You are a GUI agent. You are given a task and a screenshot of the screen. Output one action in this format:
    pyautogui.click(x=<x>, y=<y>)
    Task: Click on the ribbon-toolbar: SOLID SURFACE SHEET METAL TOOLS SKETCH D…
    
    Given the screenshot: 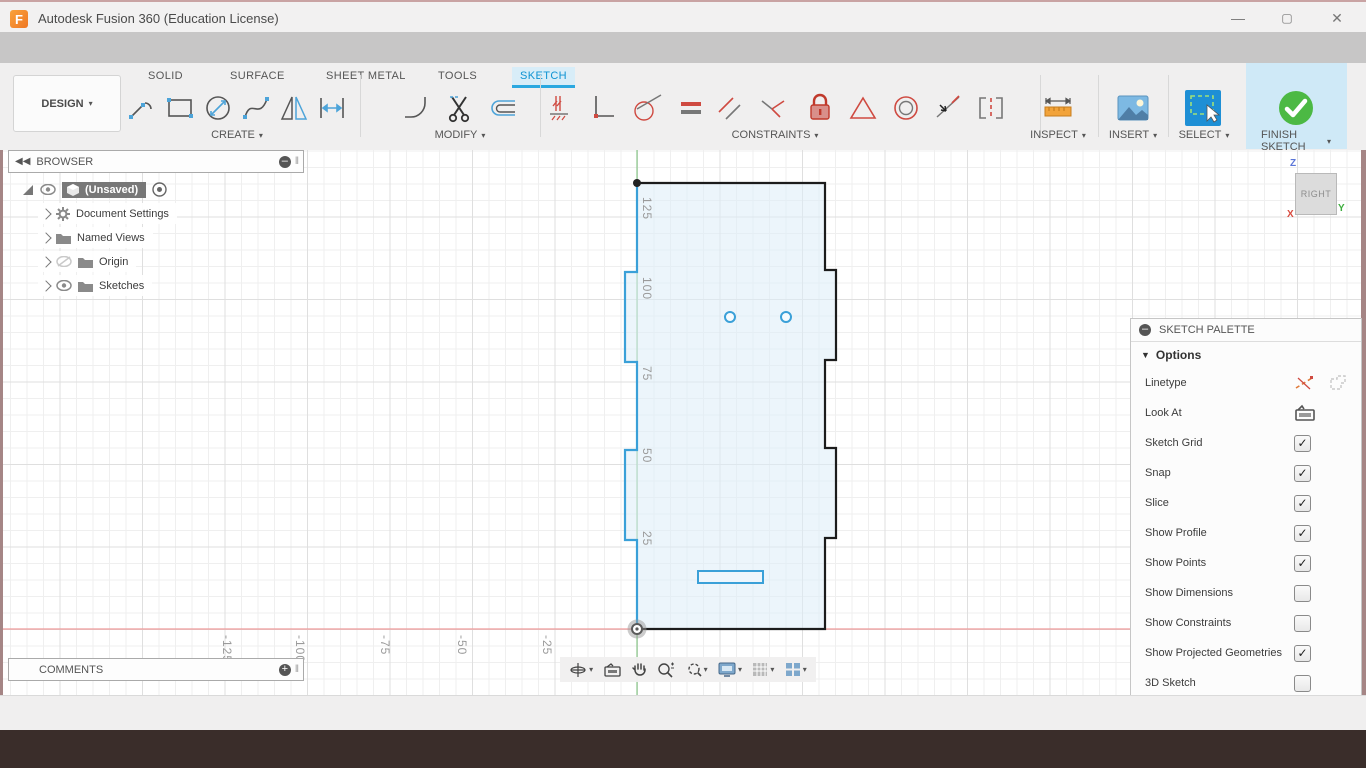 What is the action you would take?
    pyautogui.click(x=683, y=108)
    